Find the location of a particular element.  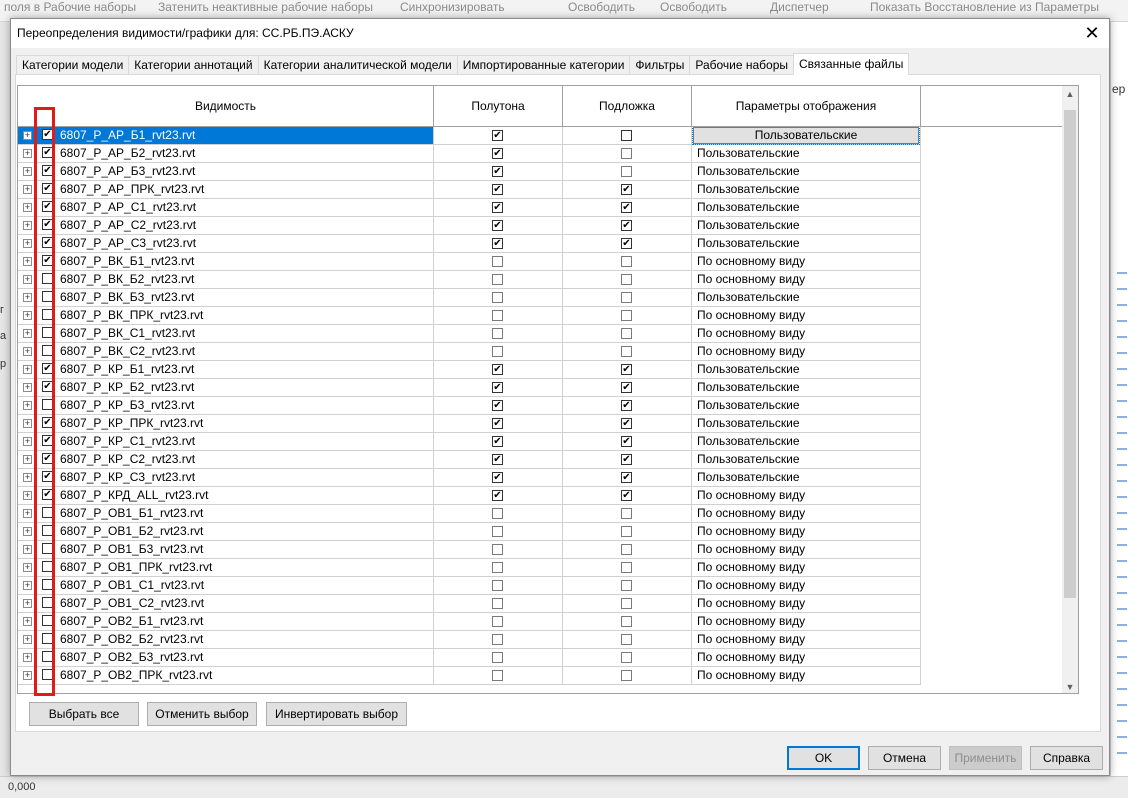

invert-selection-button: Инвертировать выбор is located at coordinates (336, 714).